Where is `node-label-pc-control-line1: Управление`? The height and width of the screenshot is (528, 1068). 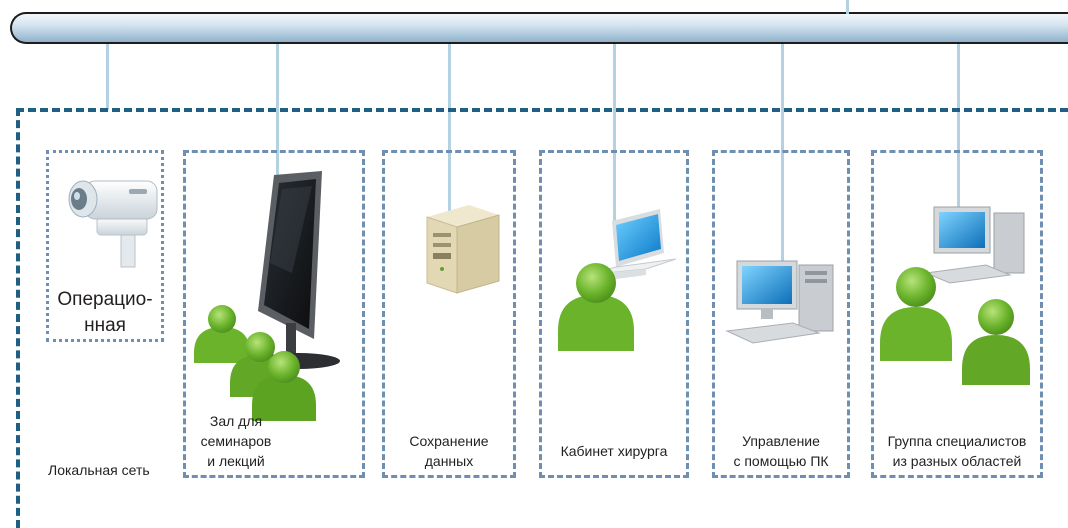
node-label-pc-control-line1: Управление is located at coordinates (781, 441).